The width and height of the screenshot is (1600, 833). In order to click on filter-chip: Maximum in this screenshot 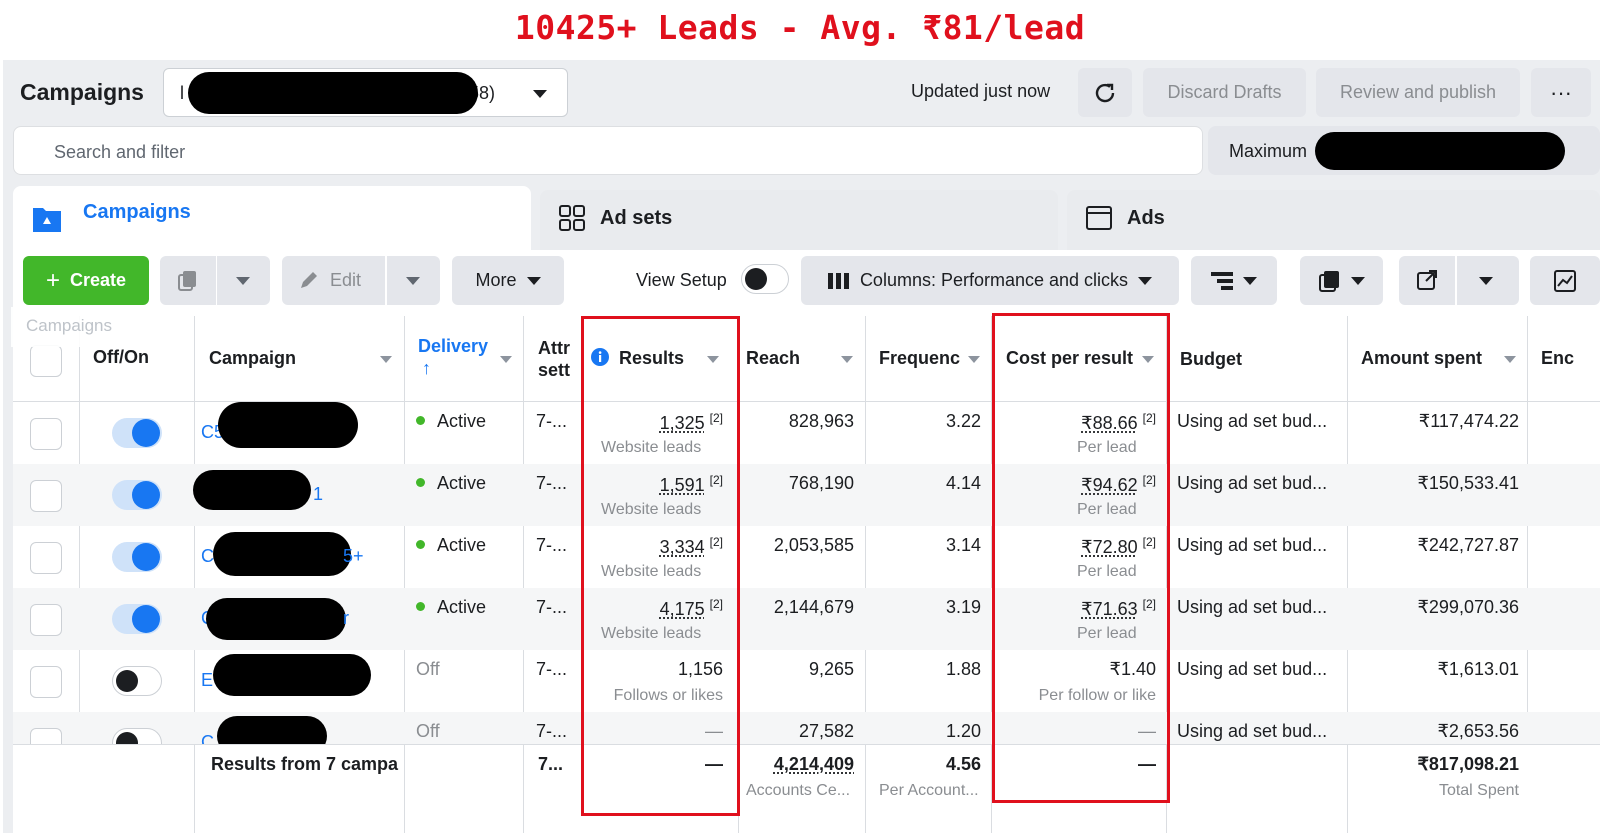, I will do `click(1404, 150)`.